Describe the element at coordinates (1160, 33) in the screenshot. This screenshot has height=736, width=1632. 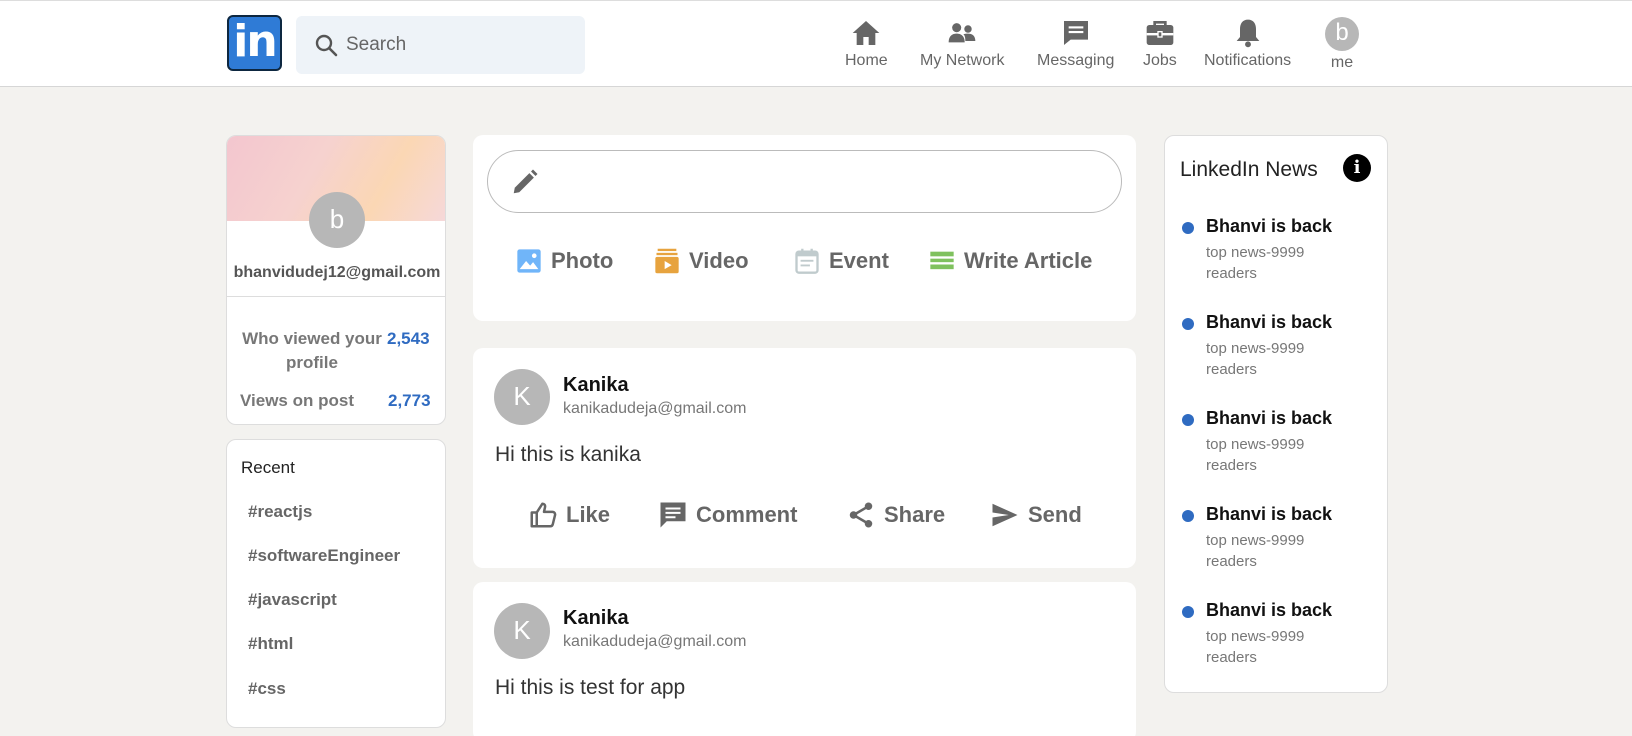
I see `briefcase-icon` at that location.